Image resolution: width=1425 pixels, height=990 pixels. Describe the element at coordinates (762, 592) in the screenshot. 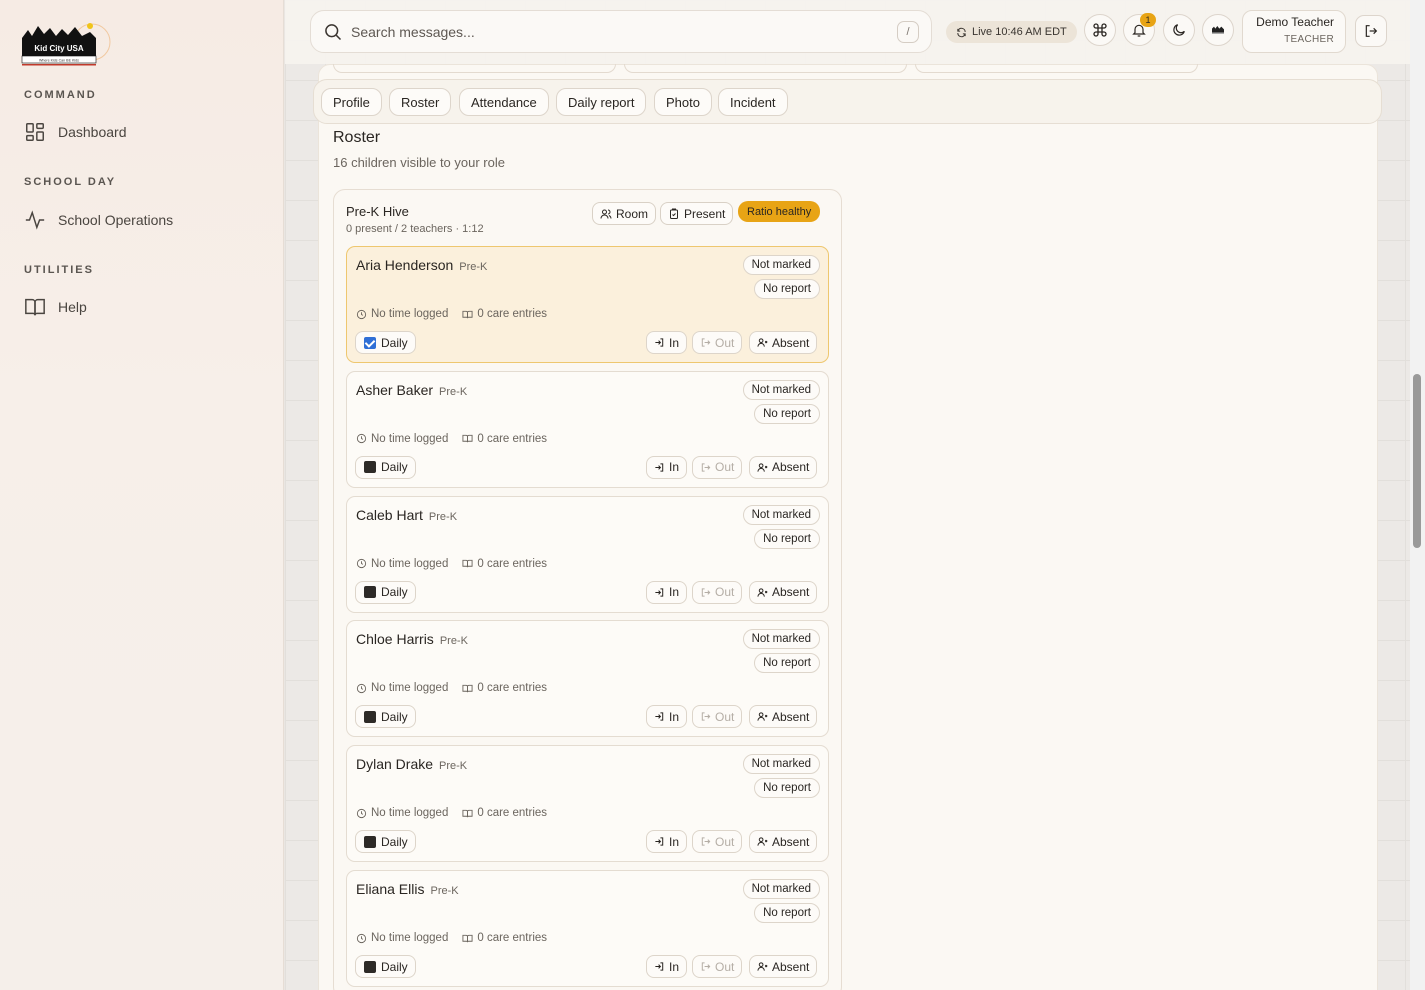

I see `user-x-icon` at that location.